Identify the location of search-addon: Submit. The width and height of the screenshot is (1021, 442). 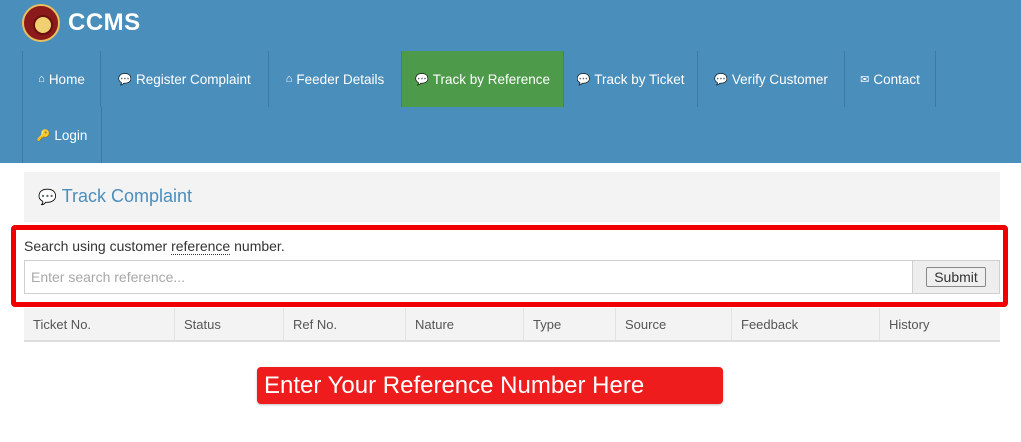
(955, 277).